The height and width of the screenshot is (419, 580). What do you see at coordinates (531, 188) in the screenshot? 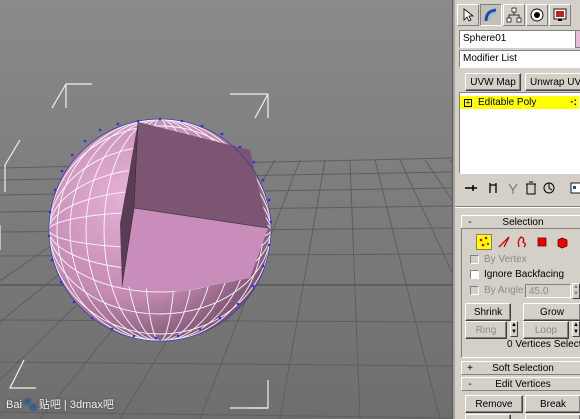
I see `remove-modifier-icon` at bounding box center [531, 188].